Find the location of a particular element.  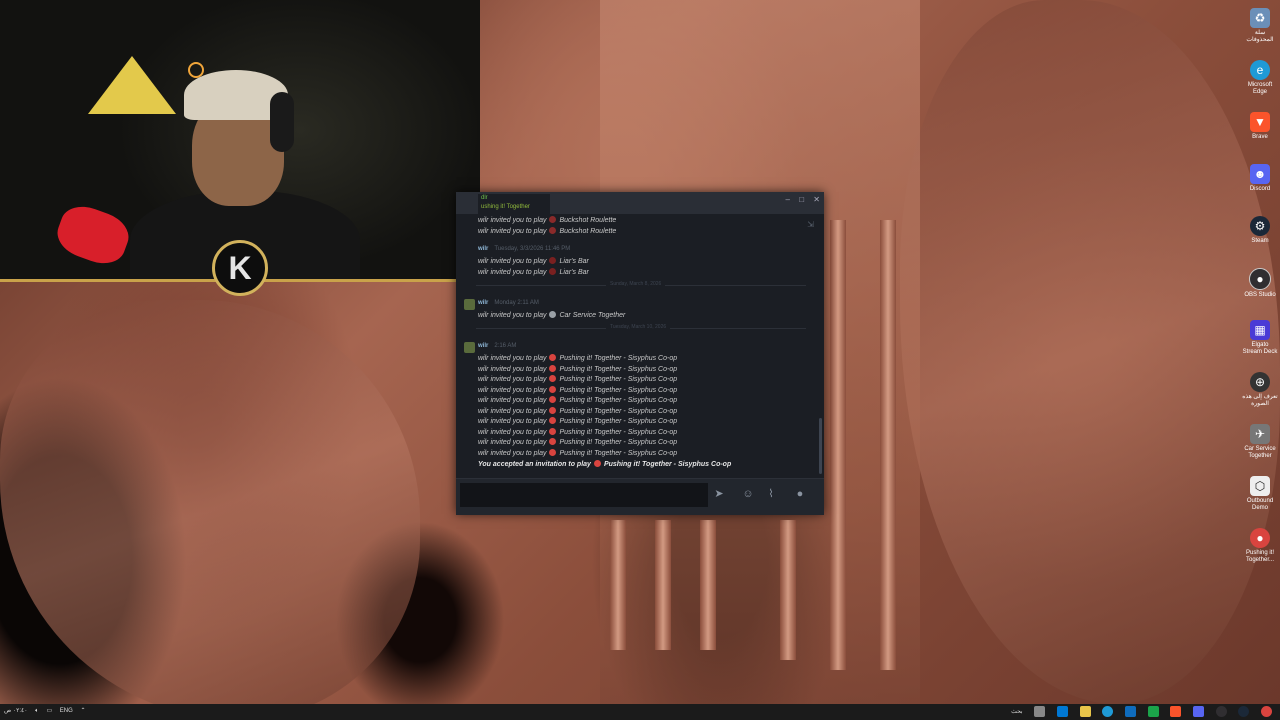

desktop-icon-outbound: ⬡ Outbound Demo is located at coordinates (1260, 501).